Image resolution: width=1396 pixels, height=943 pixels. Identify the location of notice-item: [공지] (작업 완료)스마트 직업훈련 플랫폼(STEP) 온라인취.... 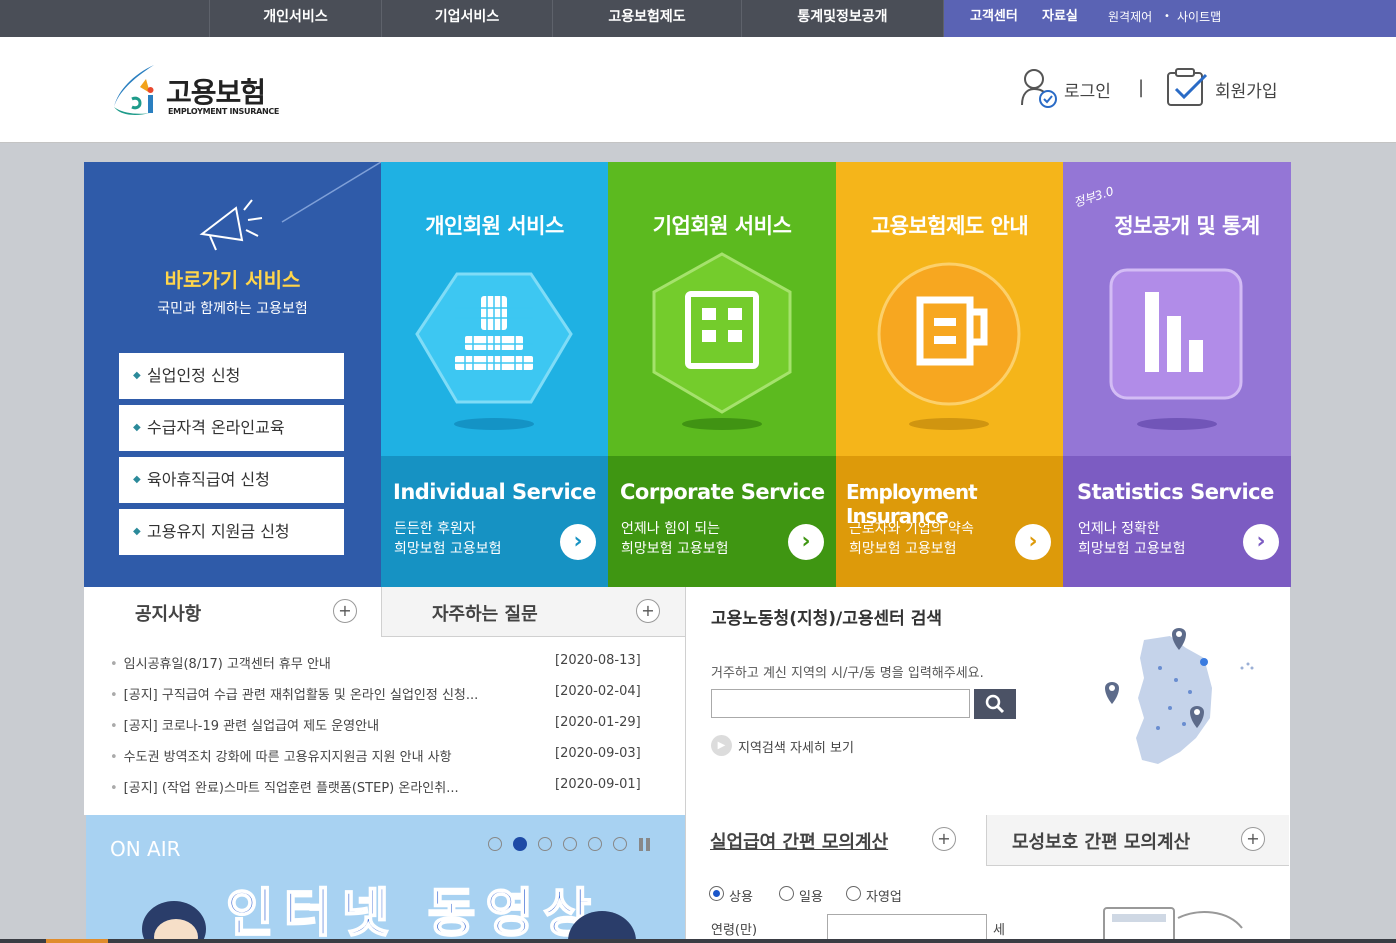
(325, 786).